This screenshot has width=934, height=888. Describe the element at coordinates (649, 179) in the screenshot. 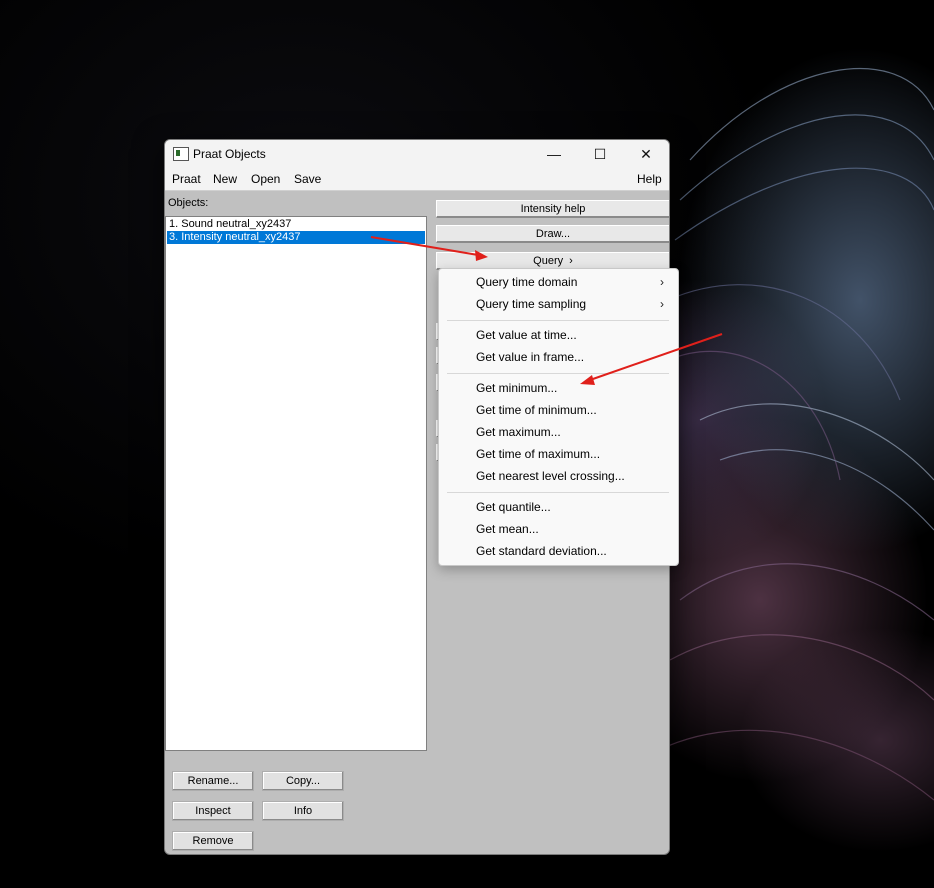

I see `menu-help: Help` at that location.